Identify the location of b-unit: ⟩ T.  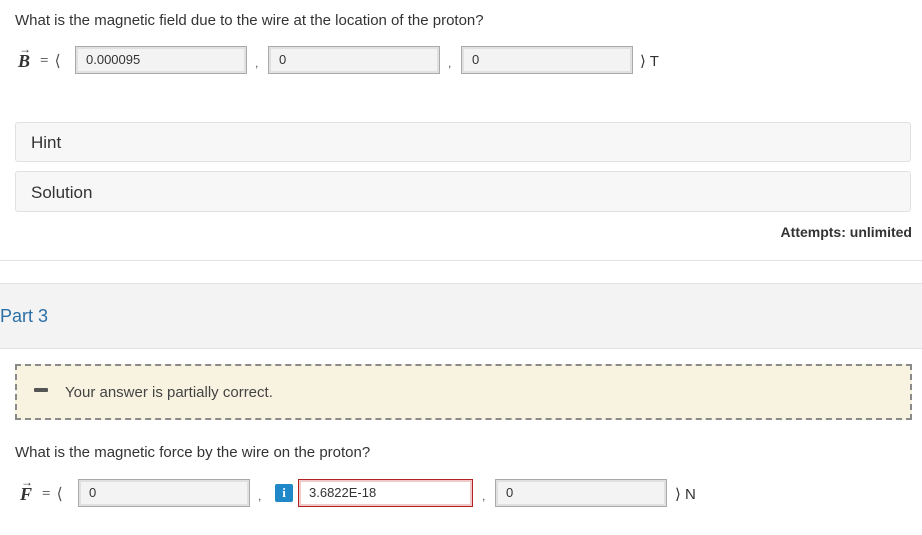
(649, 61).